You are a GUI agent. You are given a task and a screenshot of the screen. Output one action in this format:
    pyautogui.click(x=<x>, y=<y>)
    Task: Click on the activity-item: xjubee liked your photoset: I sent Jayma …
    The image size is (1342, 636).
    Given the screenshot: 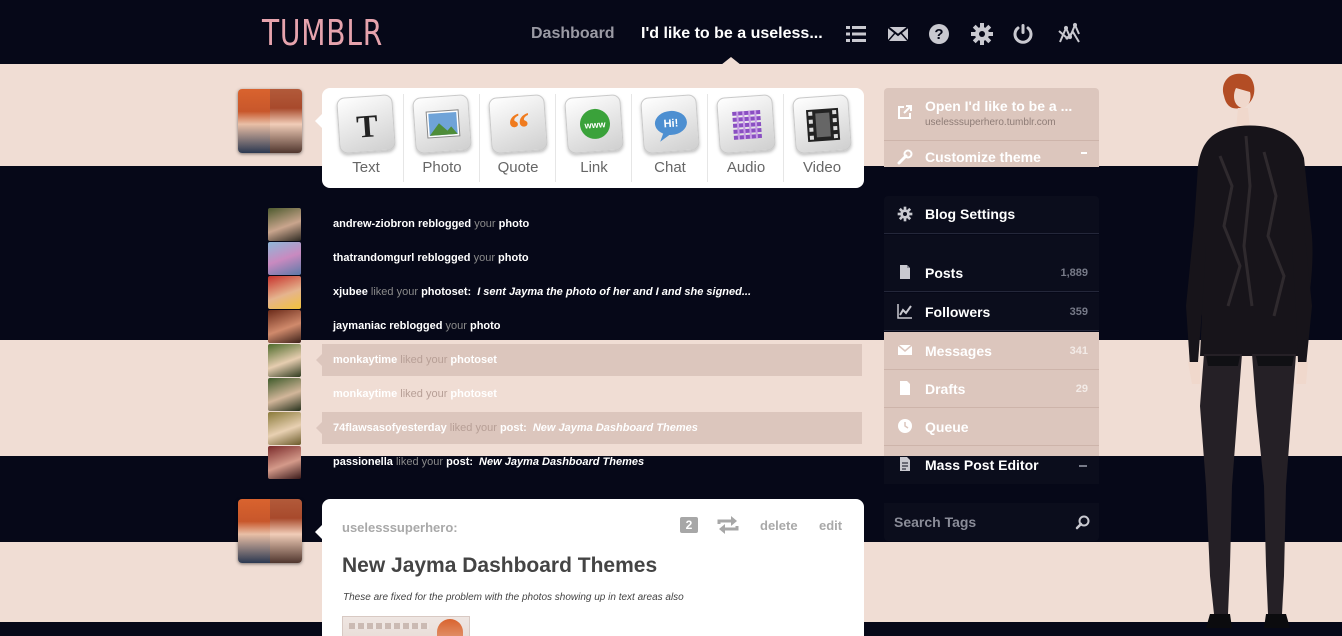 What is the action you would take?
    pyautogui.click(x=592, y=292)
    